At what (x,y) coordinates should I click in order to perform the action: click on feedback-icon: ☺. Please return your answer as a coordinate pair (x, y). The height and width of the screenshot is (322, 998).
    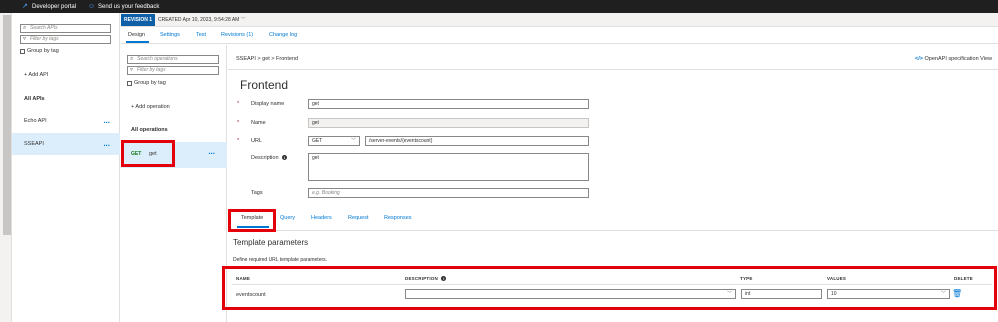
    Looking at the image, I should click on (92, 6).